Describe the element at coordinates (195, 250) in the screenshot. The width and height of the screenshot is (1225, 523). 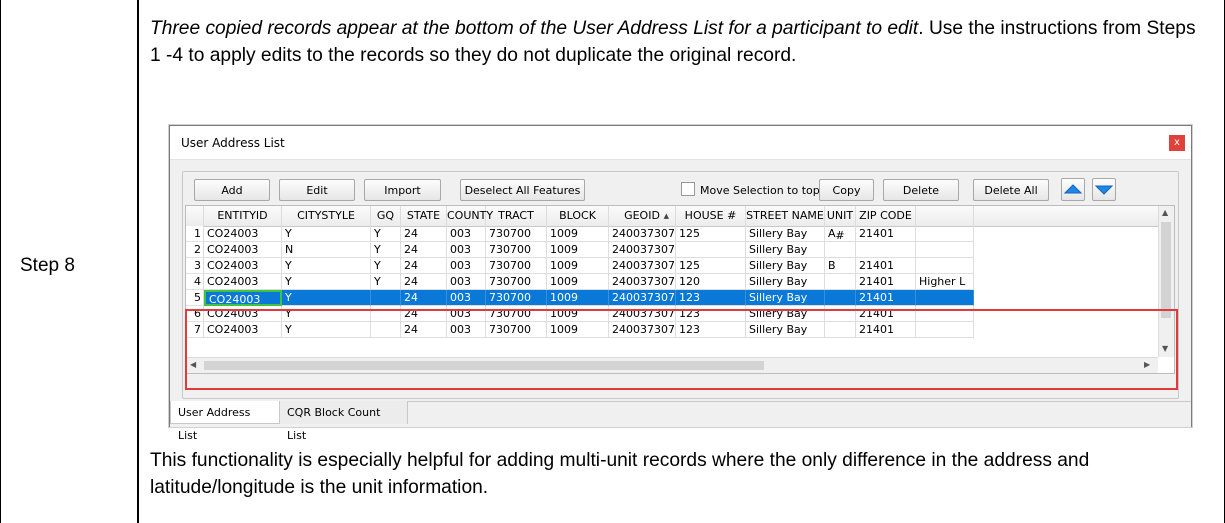
I see `row-number: 2` at that location.